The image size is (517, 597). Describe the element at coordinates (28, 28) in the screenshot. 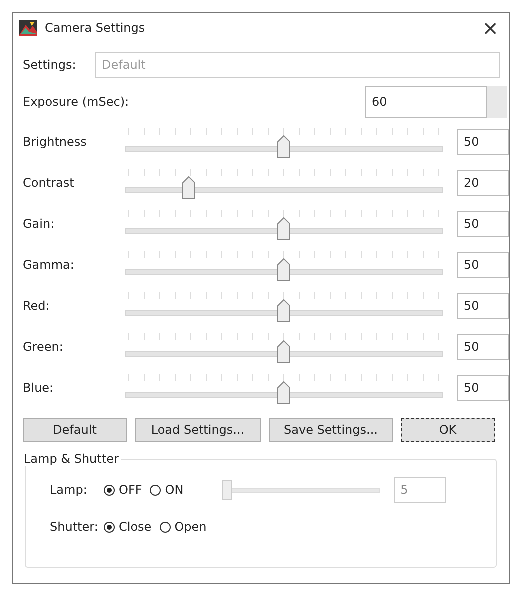

I see `camera-app-icon` at that location.